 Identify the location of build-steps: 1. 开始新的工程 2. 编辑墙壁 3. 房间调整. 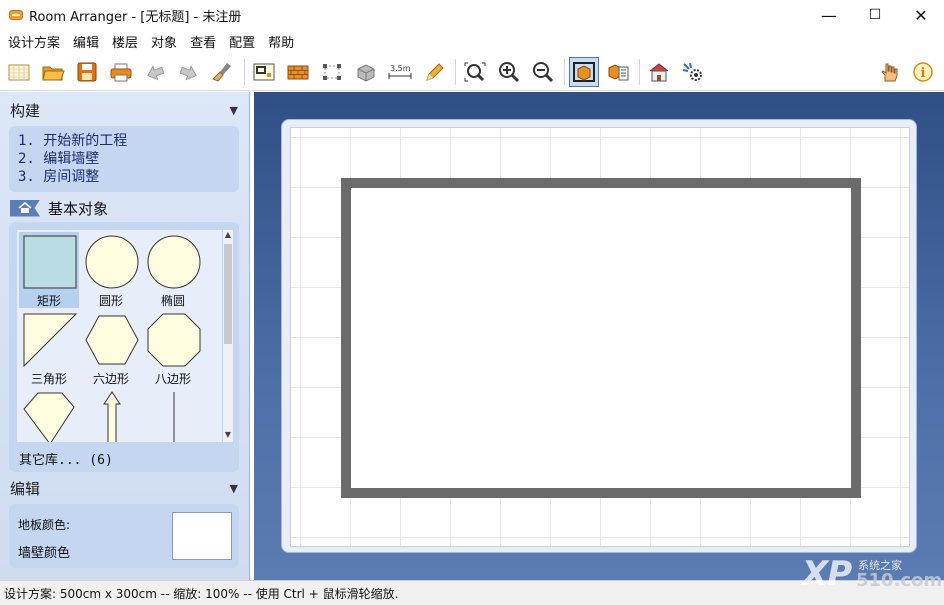
(124, 159).